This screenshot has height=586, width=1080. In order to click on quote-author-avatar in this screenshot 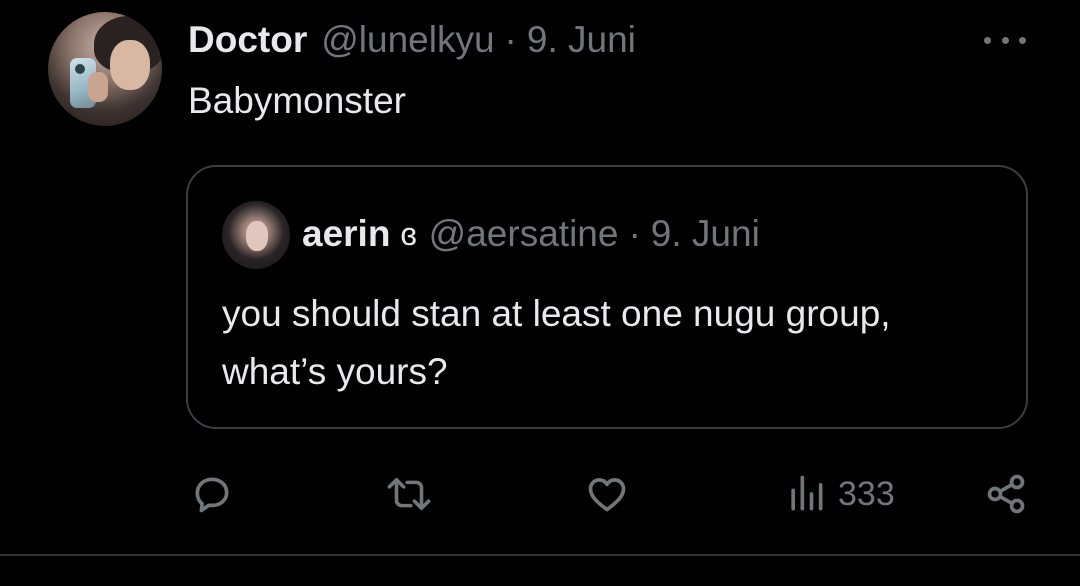, I will do `click(256, 235)`.